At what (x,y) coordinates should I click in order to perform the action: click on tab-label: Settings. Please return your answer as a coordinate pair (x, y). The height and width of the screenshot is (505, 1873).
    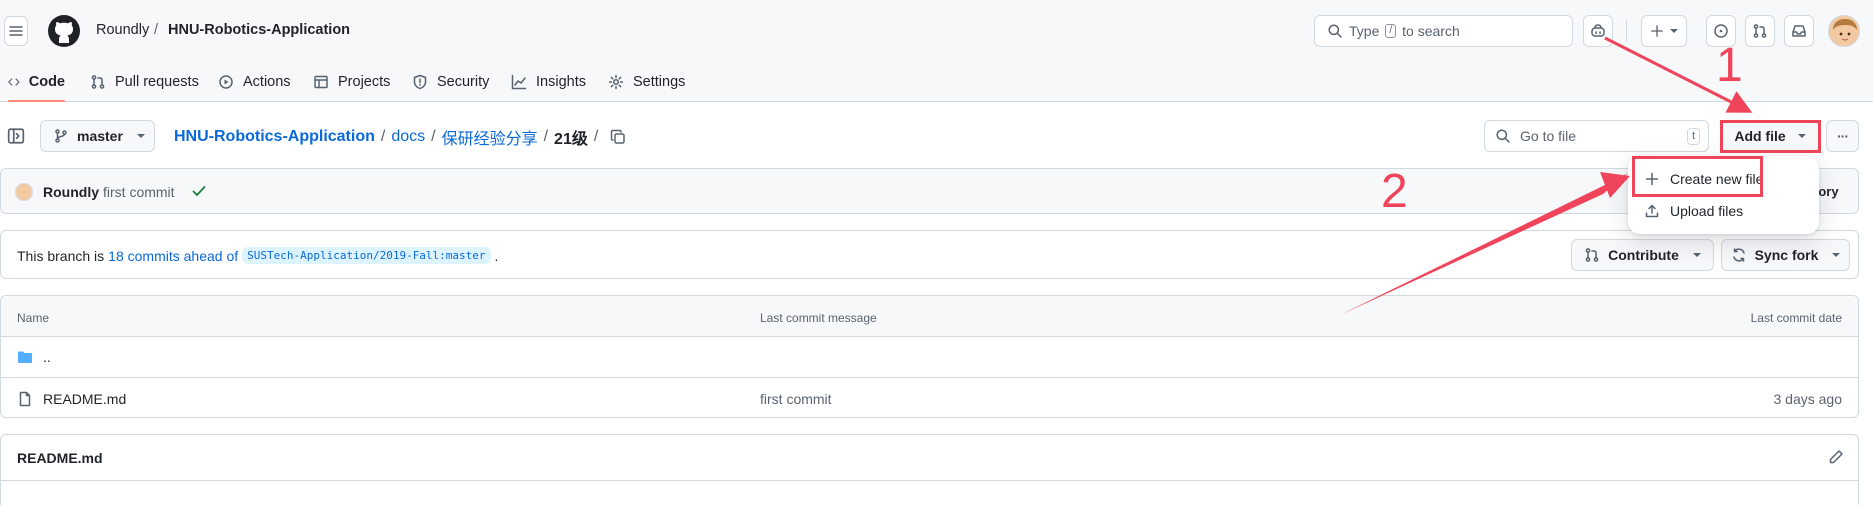
    Looking at the image, I should click on (659, 82).